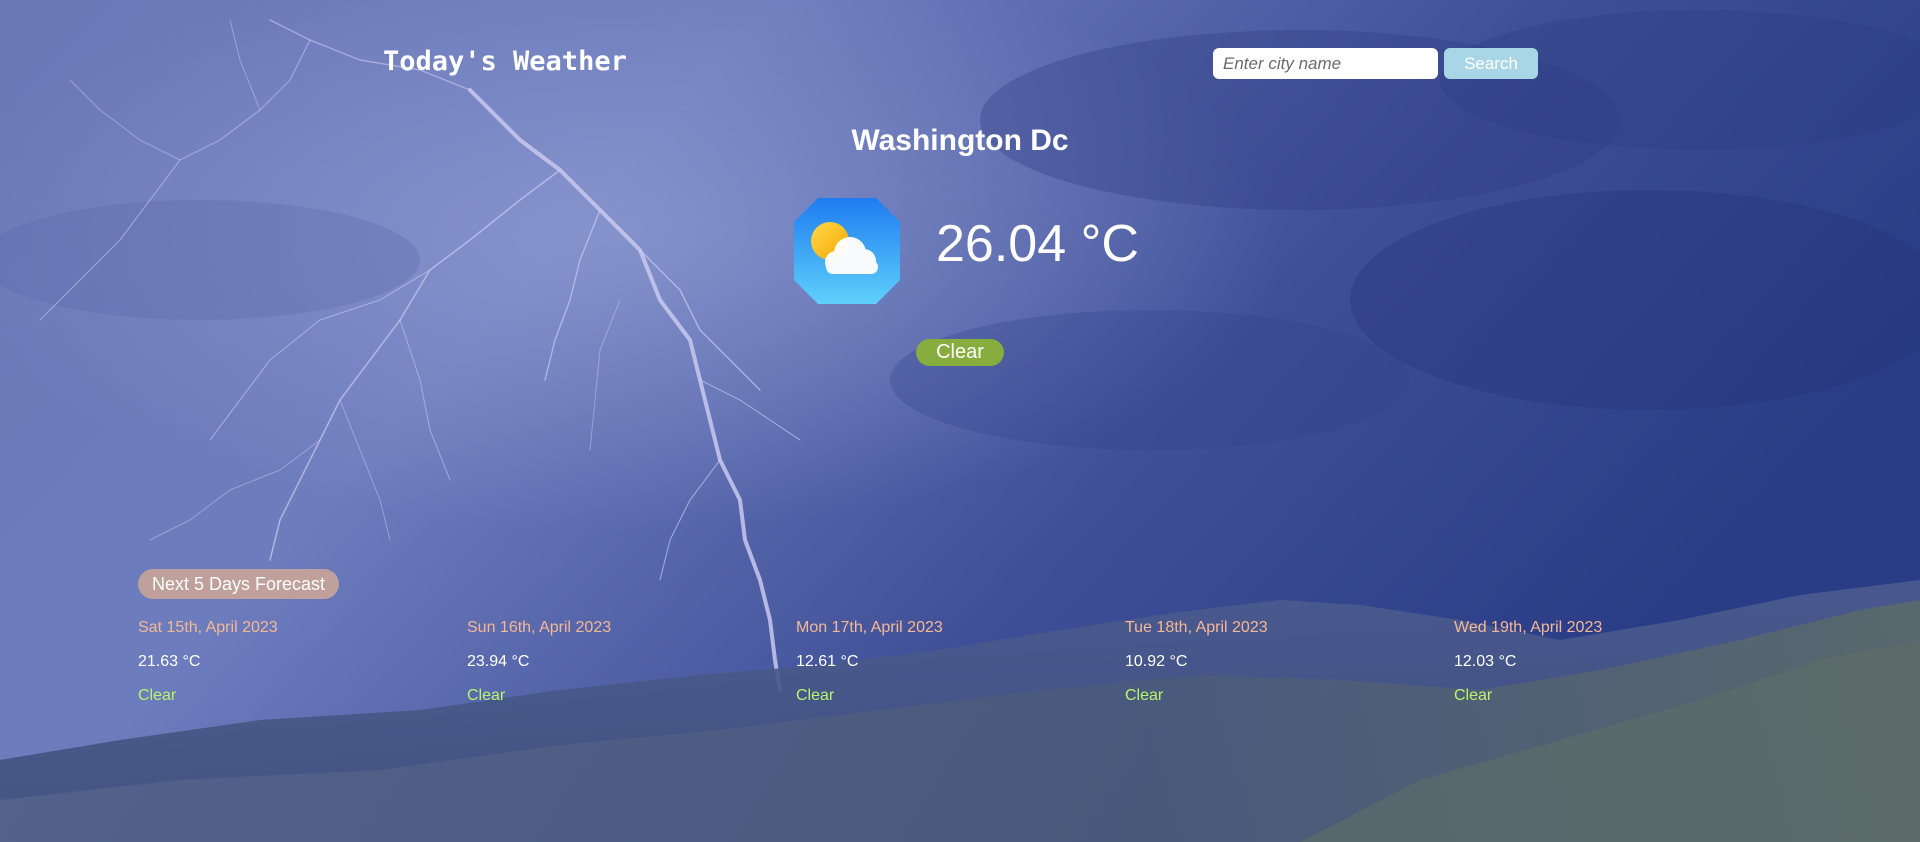 The width and height of the screenshot is (1920, 842). What do you see at coordinates (960, 140) in the screenshot?
I see `city-name: Washington Dc` at bounding box center [960, 140].